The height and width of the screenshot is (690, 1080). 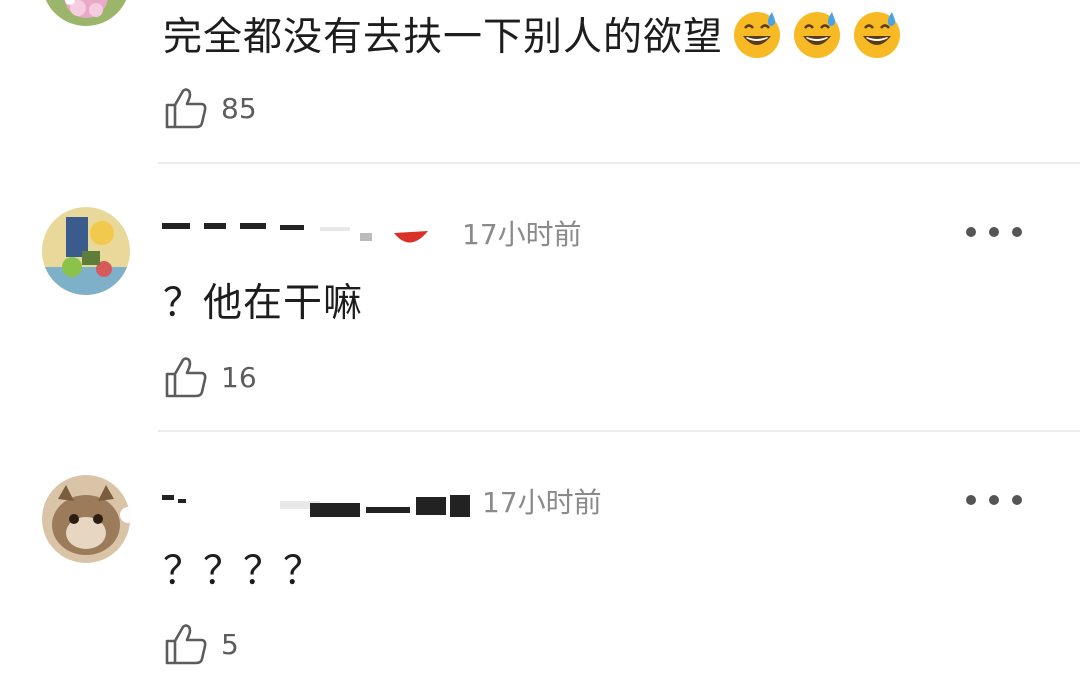 What do you see at coordinates (210, 377) in the screenshot?
I see `like-button: 16` at bounding box center [210, 377].